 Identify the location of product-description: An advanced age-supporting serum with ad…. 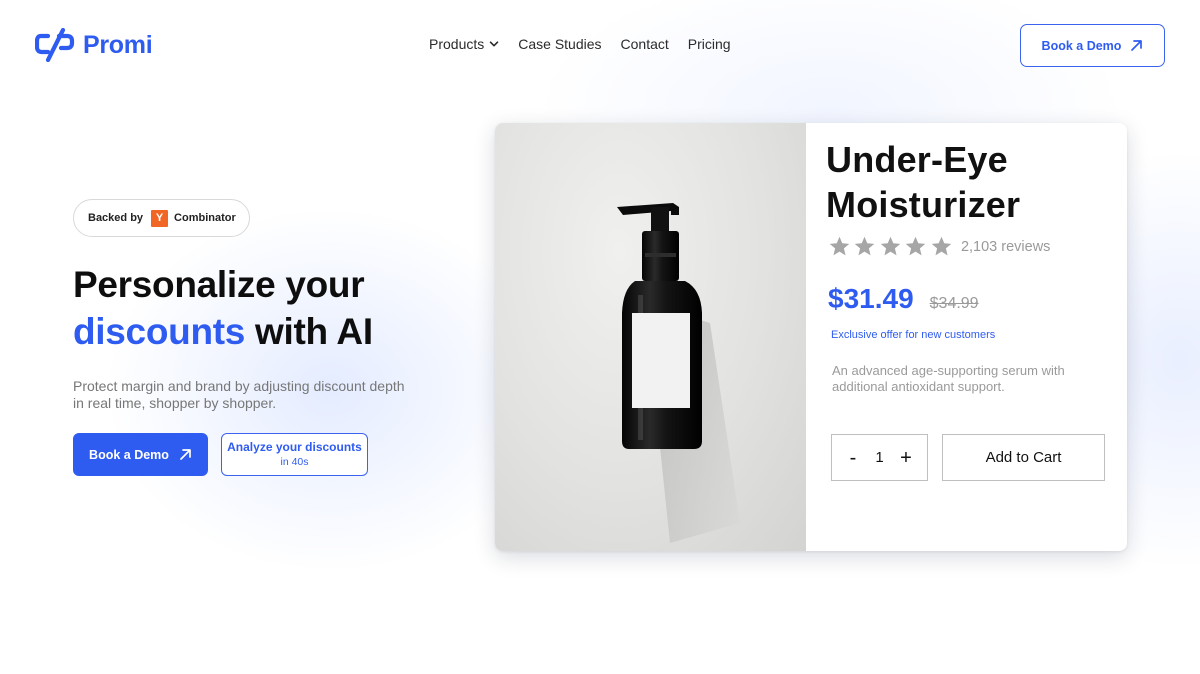
(948, 378).